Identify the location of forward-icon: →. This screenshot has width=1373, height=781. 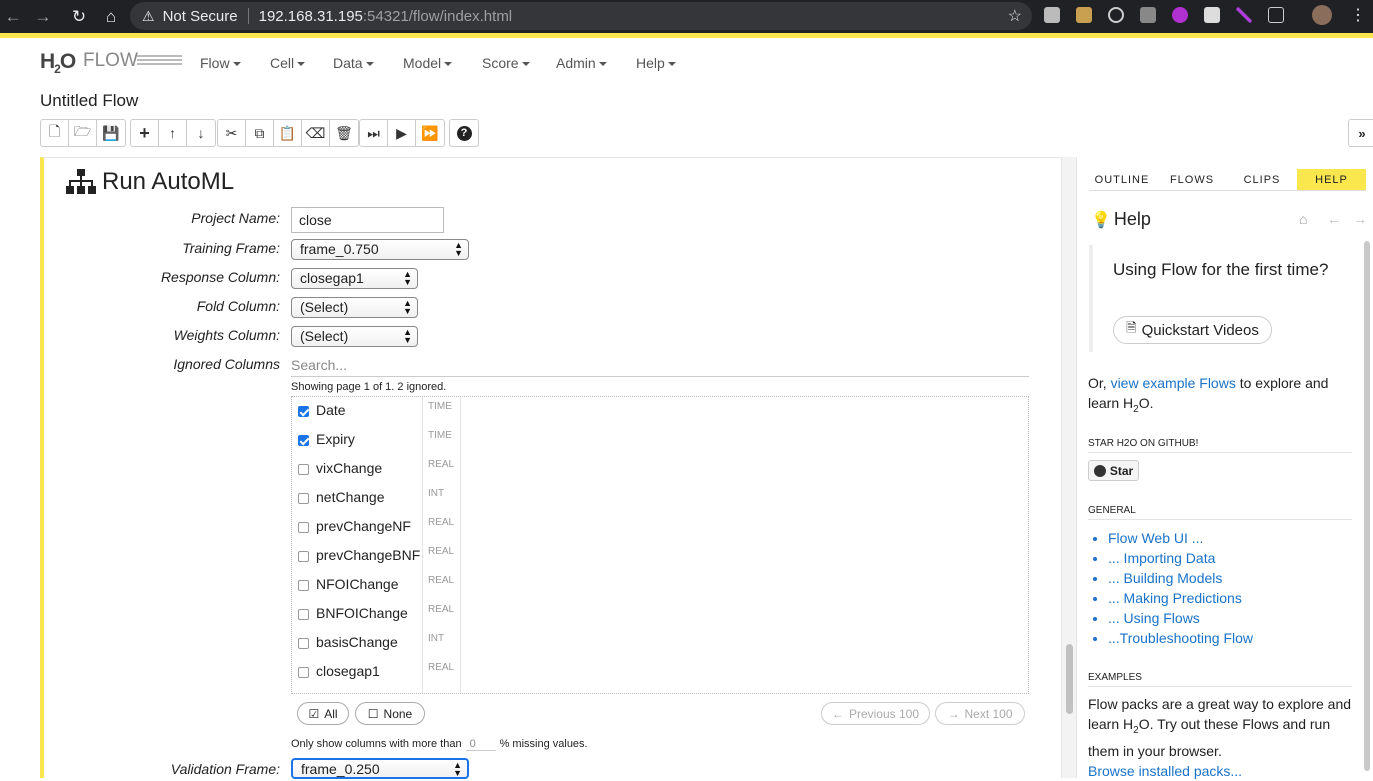
(43, 17).